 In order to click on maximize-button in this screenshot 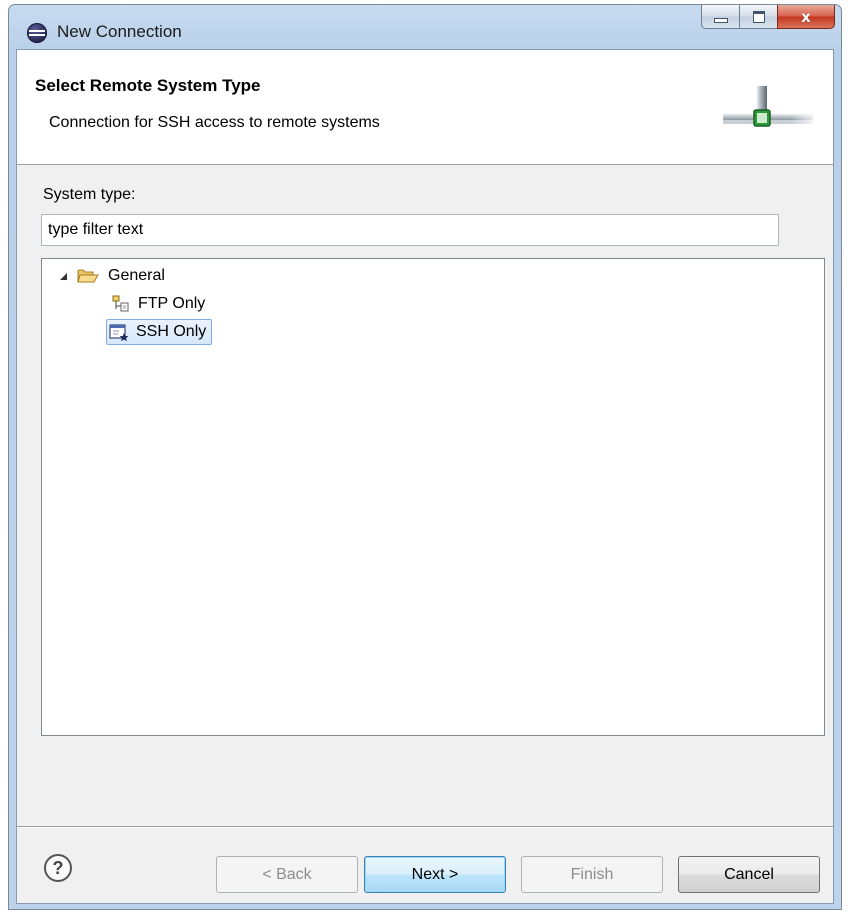, I will do `click(758, 17)`.